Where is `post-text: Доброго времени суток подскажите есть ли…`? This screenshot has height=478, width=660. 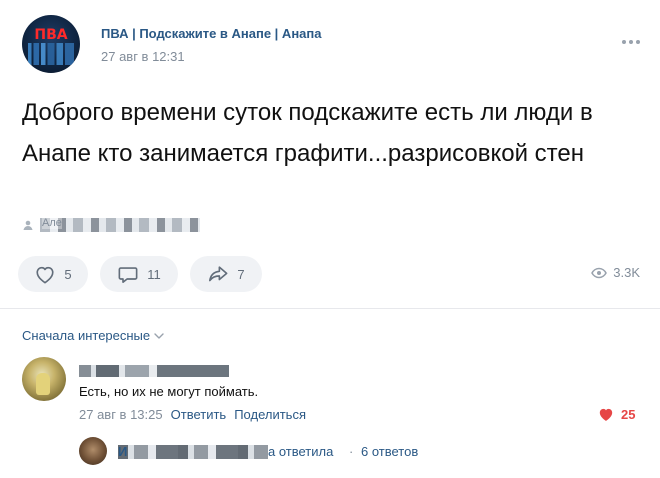 post-text: Доброго времени суток подскажите есть ли… is located at coordinates (307, 133).